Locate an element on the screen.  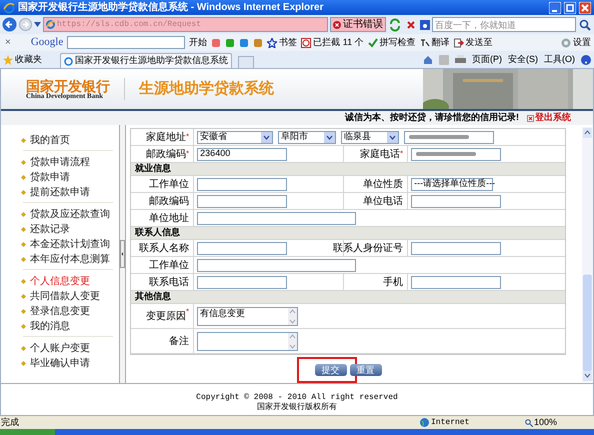
sidebar-item: 毕业确认申请 is located at coordinates (67, 363).